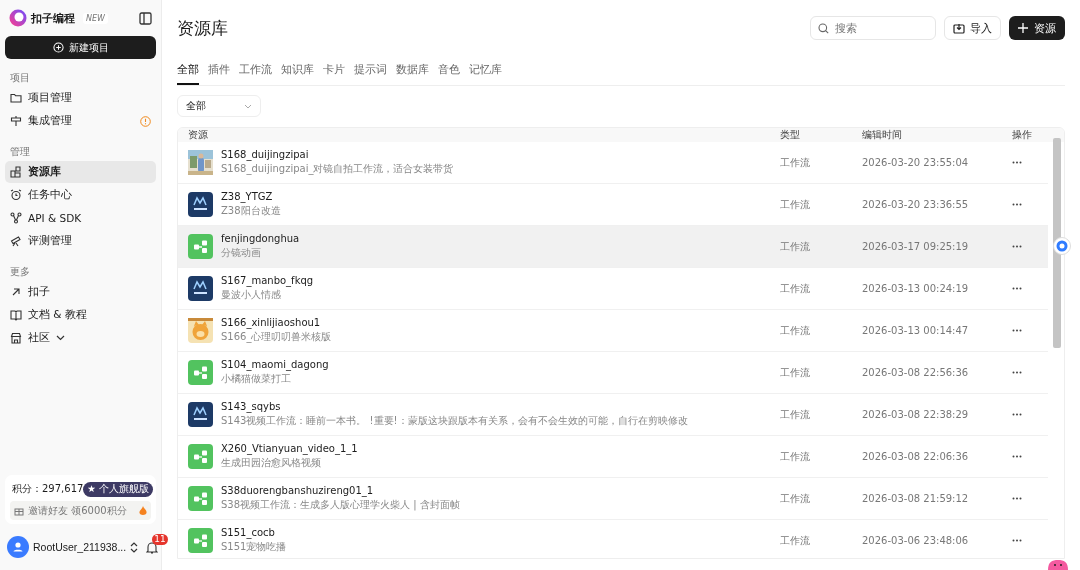 The image size is (1080, 570). I want to click on resource-description: S166_心理叨叨兽米核版, so click(276, 337).